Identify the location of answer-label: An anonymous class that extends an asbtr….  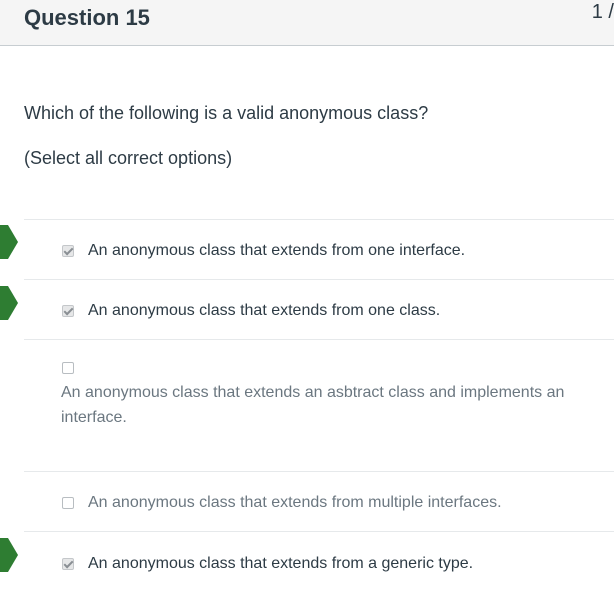
(313, 405).